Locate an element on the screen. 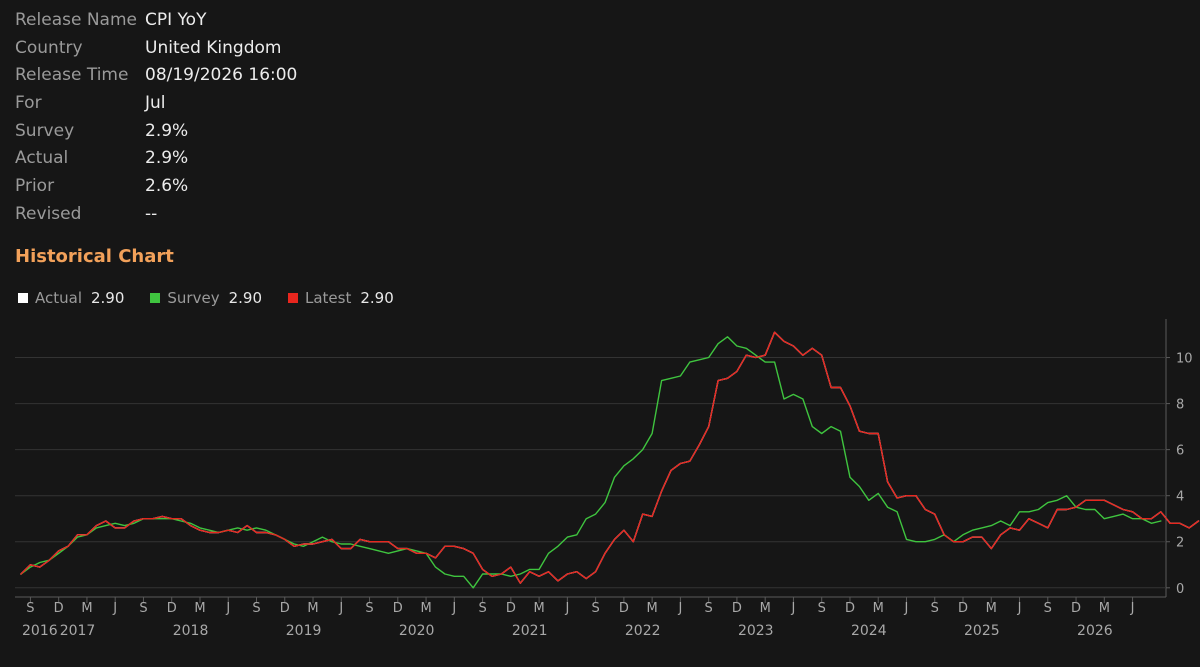  x-year-label: 2024 is located at coordinates (869, 631).